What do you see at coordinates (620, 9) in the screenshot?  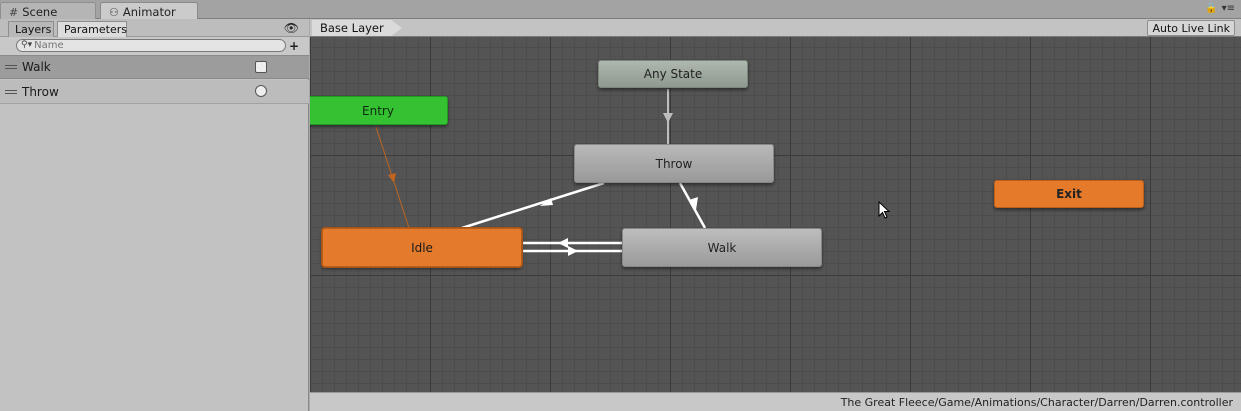 I see `window-tab-bar: # Scene ⚇ Animator 🔒 ▾≡` at bounding box center [620, 9].